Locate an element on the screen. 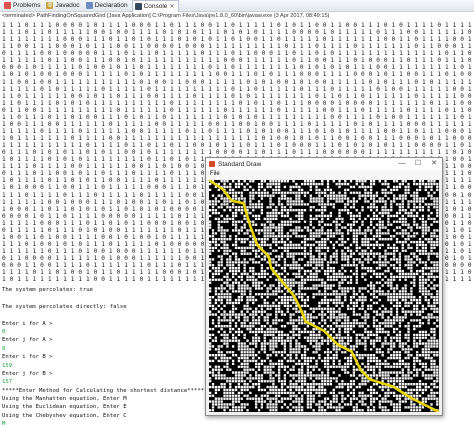 Image resolution: width=474 pixels, height=428 pixels. declaration-icon is located at coordinates (89, 5).